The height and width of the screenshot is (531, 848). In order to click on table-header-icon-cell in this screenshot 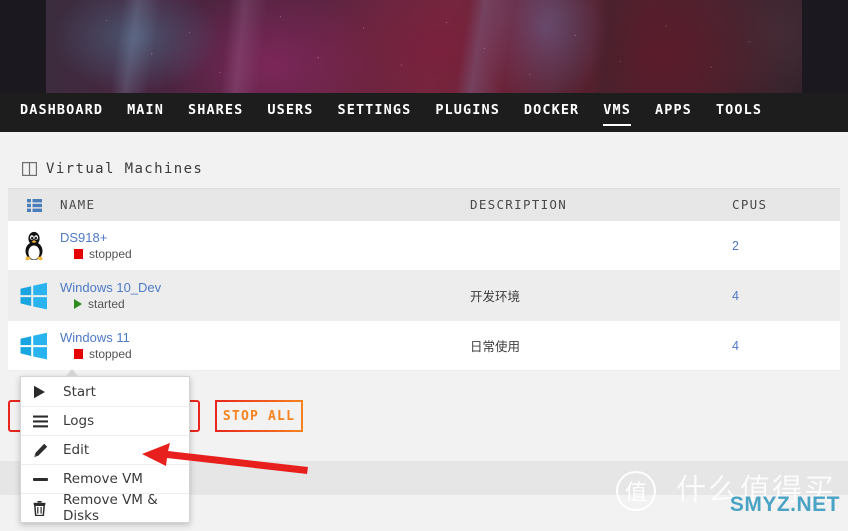, I will do `click(34, 205)`.